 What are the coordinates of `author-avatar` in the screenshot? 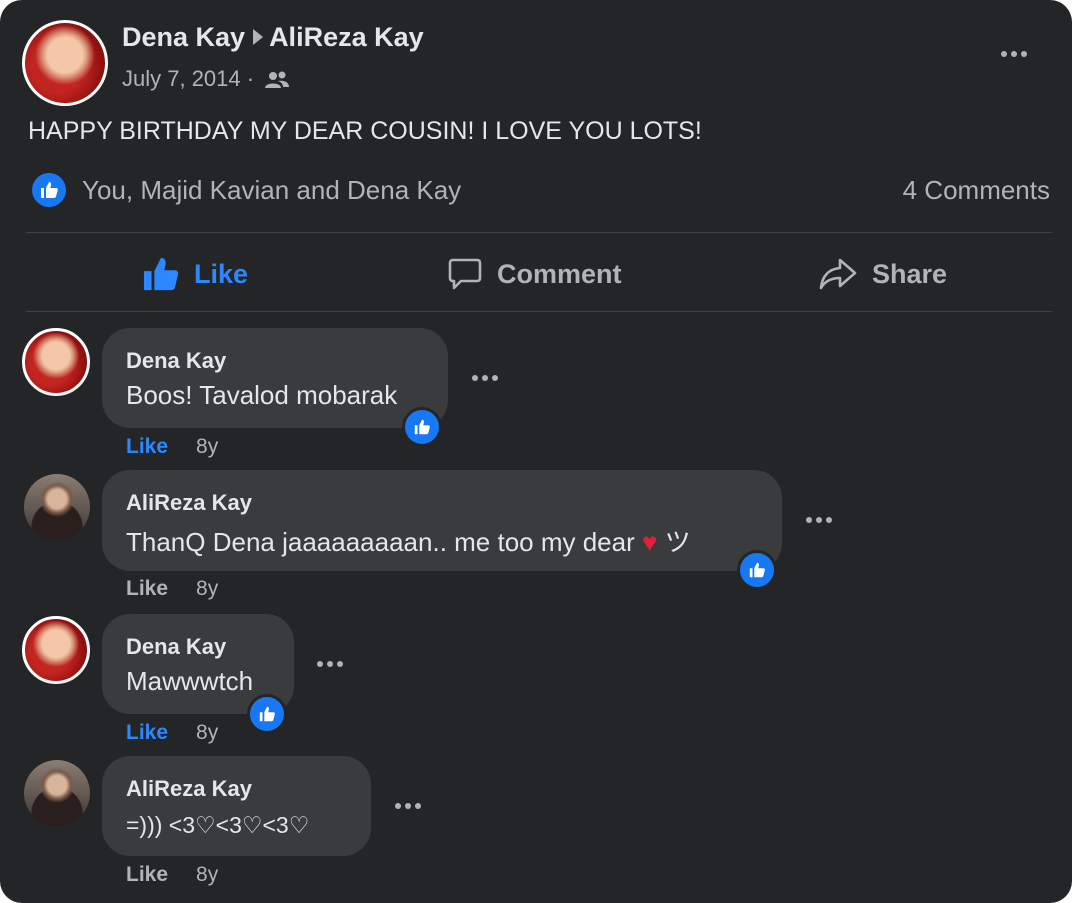 It's located at (65, 63).